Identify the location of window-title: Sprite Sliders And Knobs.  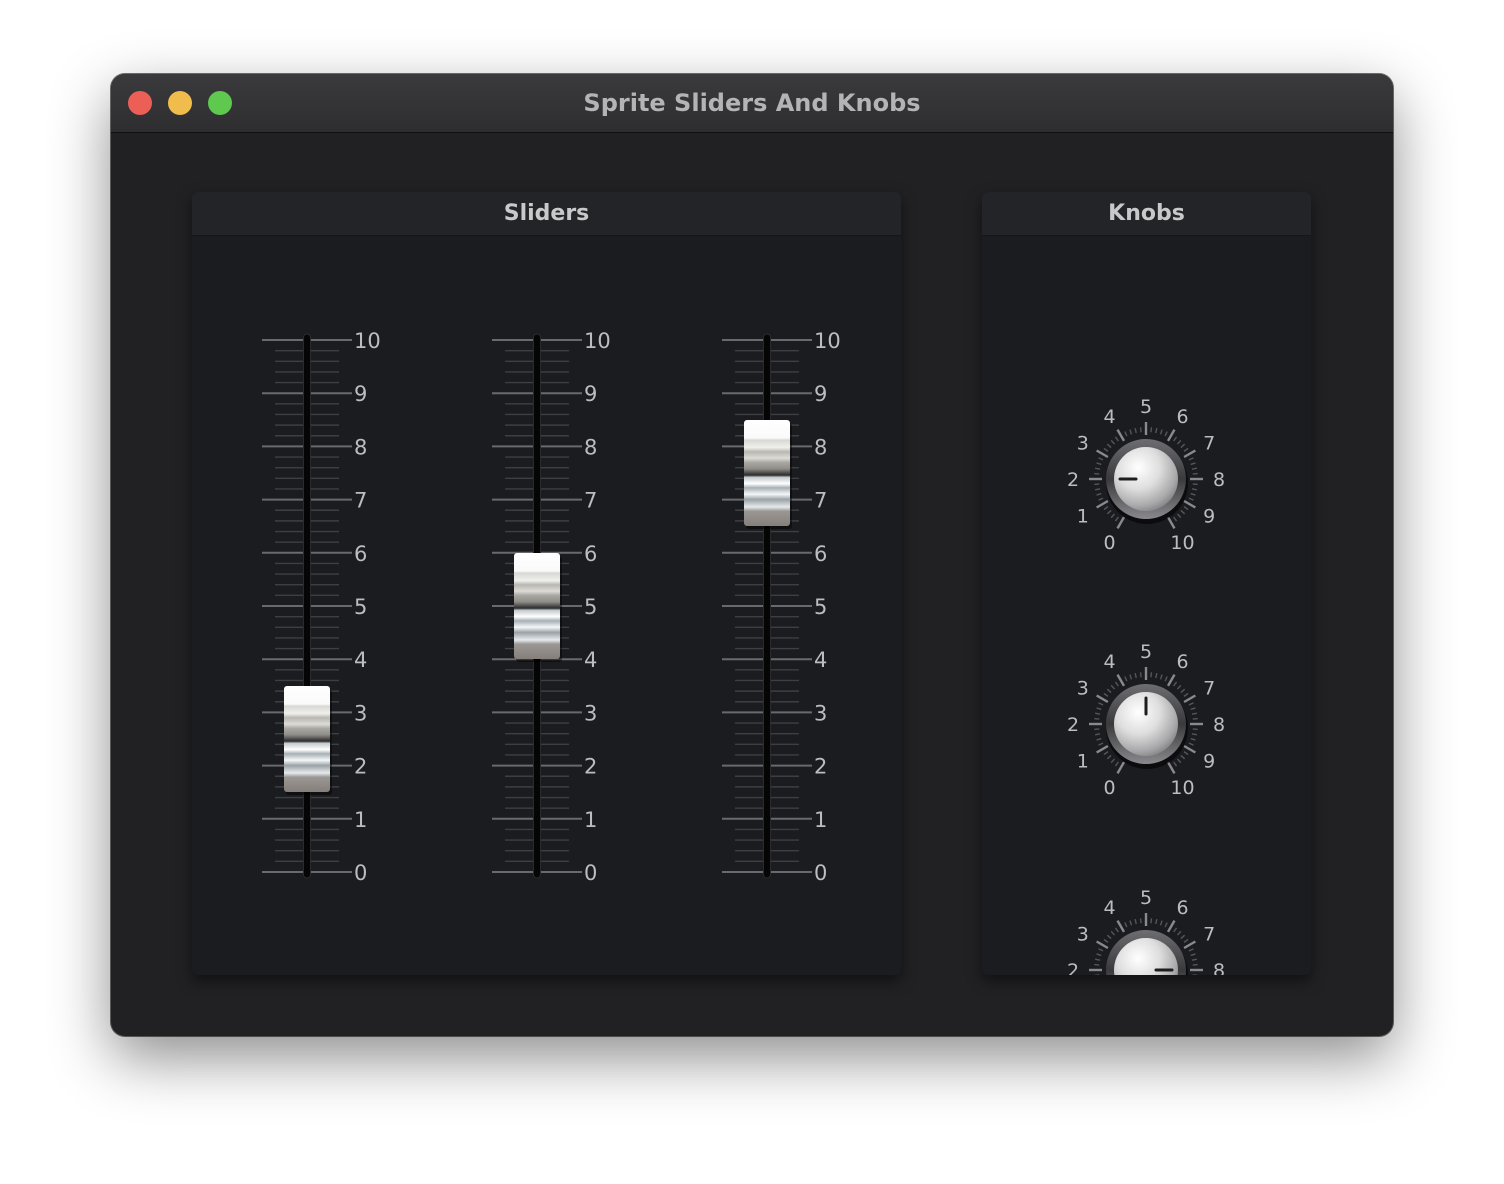
(752, 103).